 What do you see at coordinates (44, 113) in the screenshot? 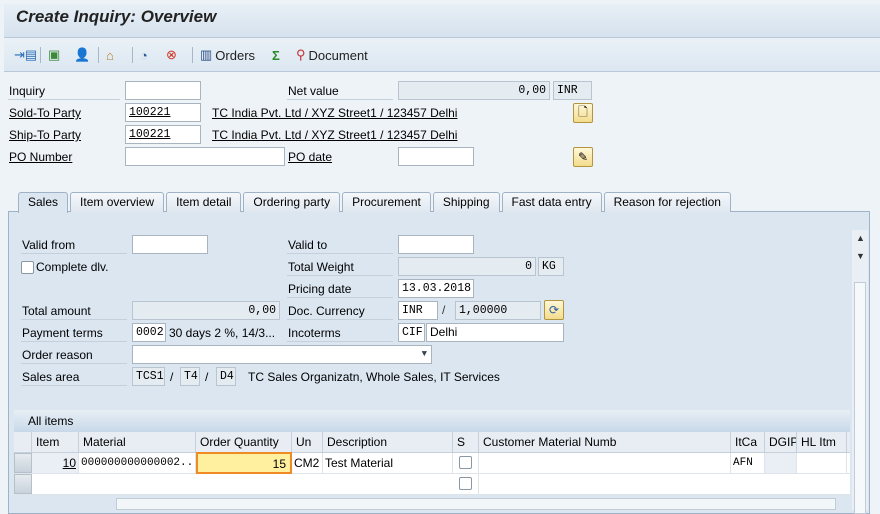
I see `sold-to-label: Sold-To Party` at bounding box center [44, 113].